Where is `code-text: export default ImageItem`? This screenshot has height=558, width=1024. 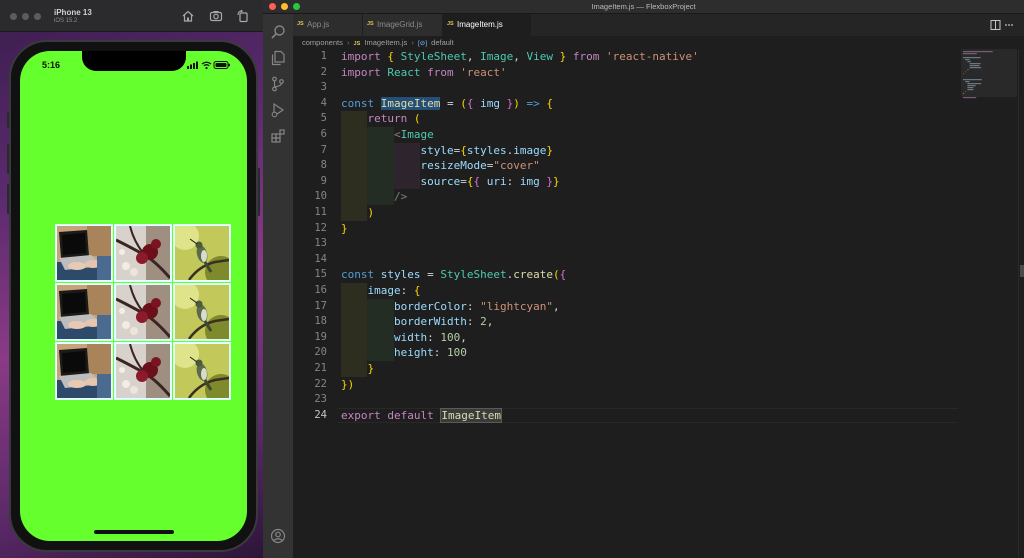 code-text: export default ImageItem is located at coordinates (421, 415).